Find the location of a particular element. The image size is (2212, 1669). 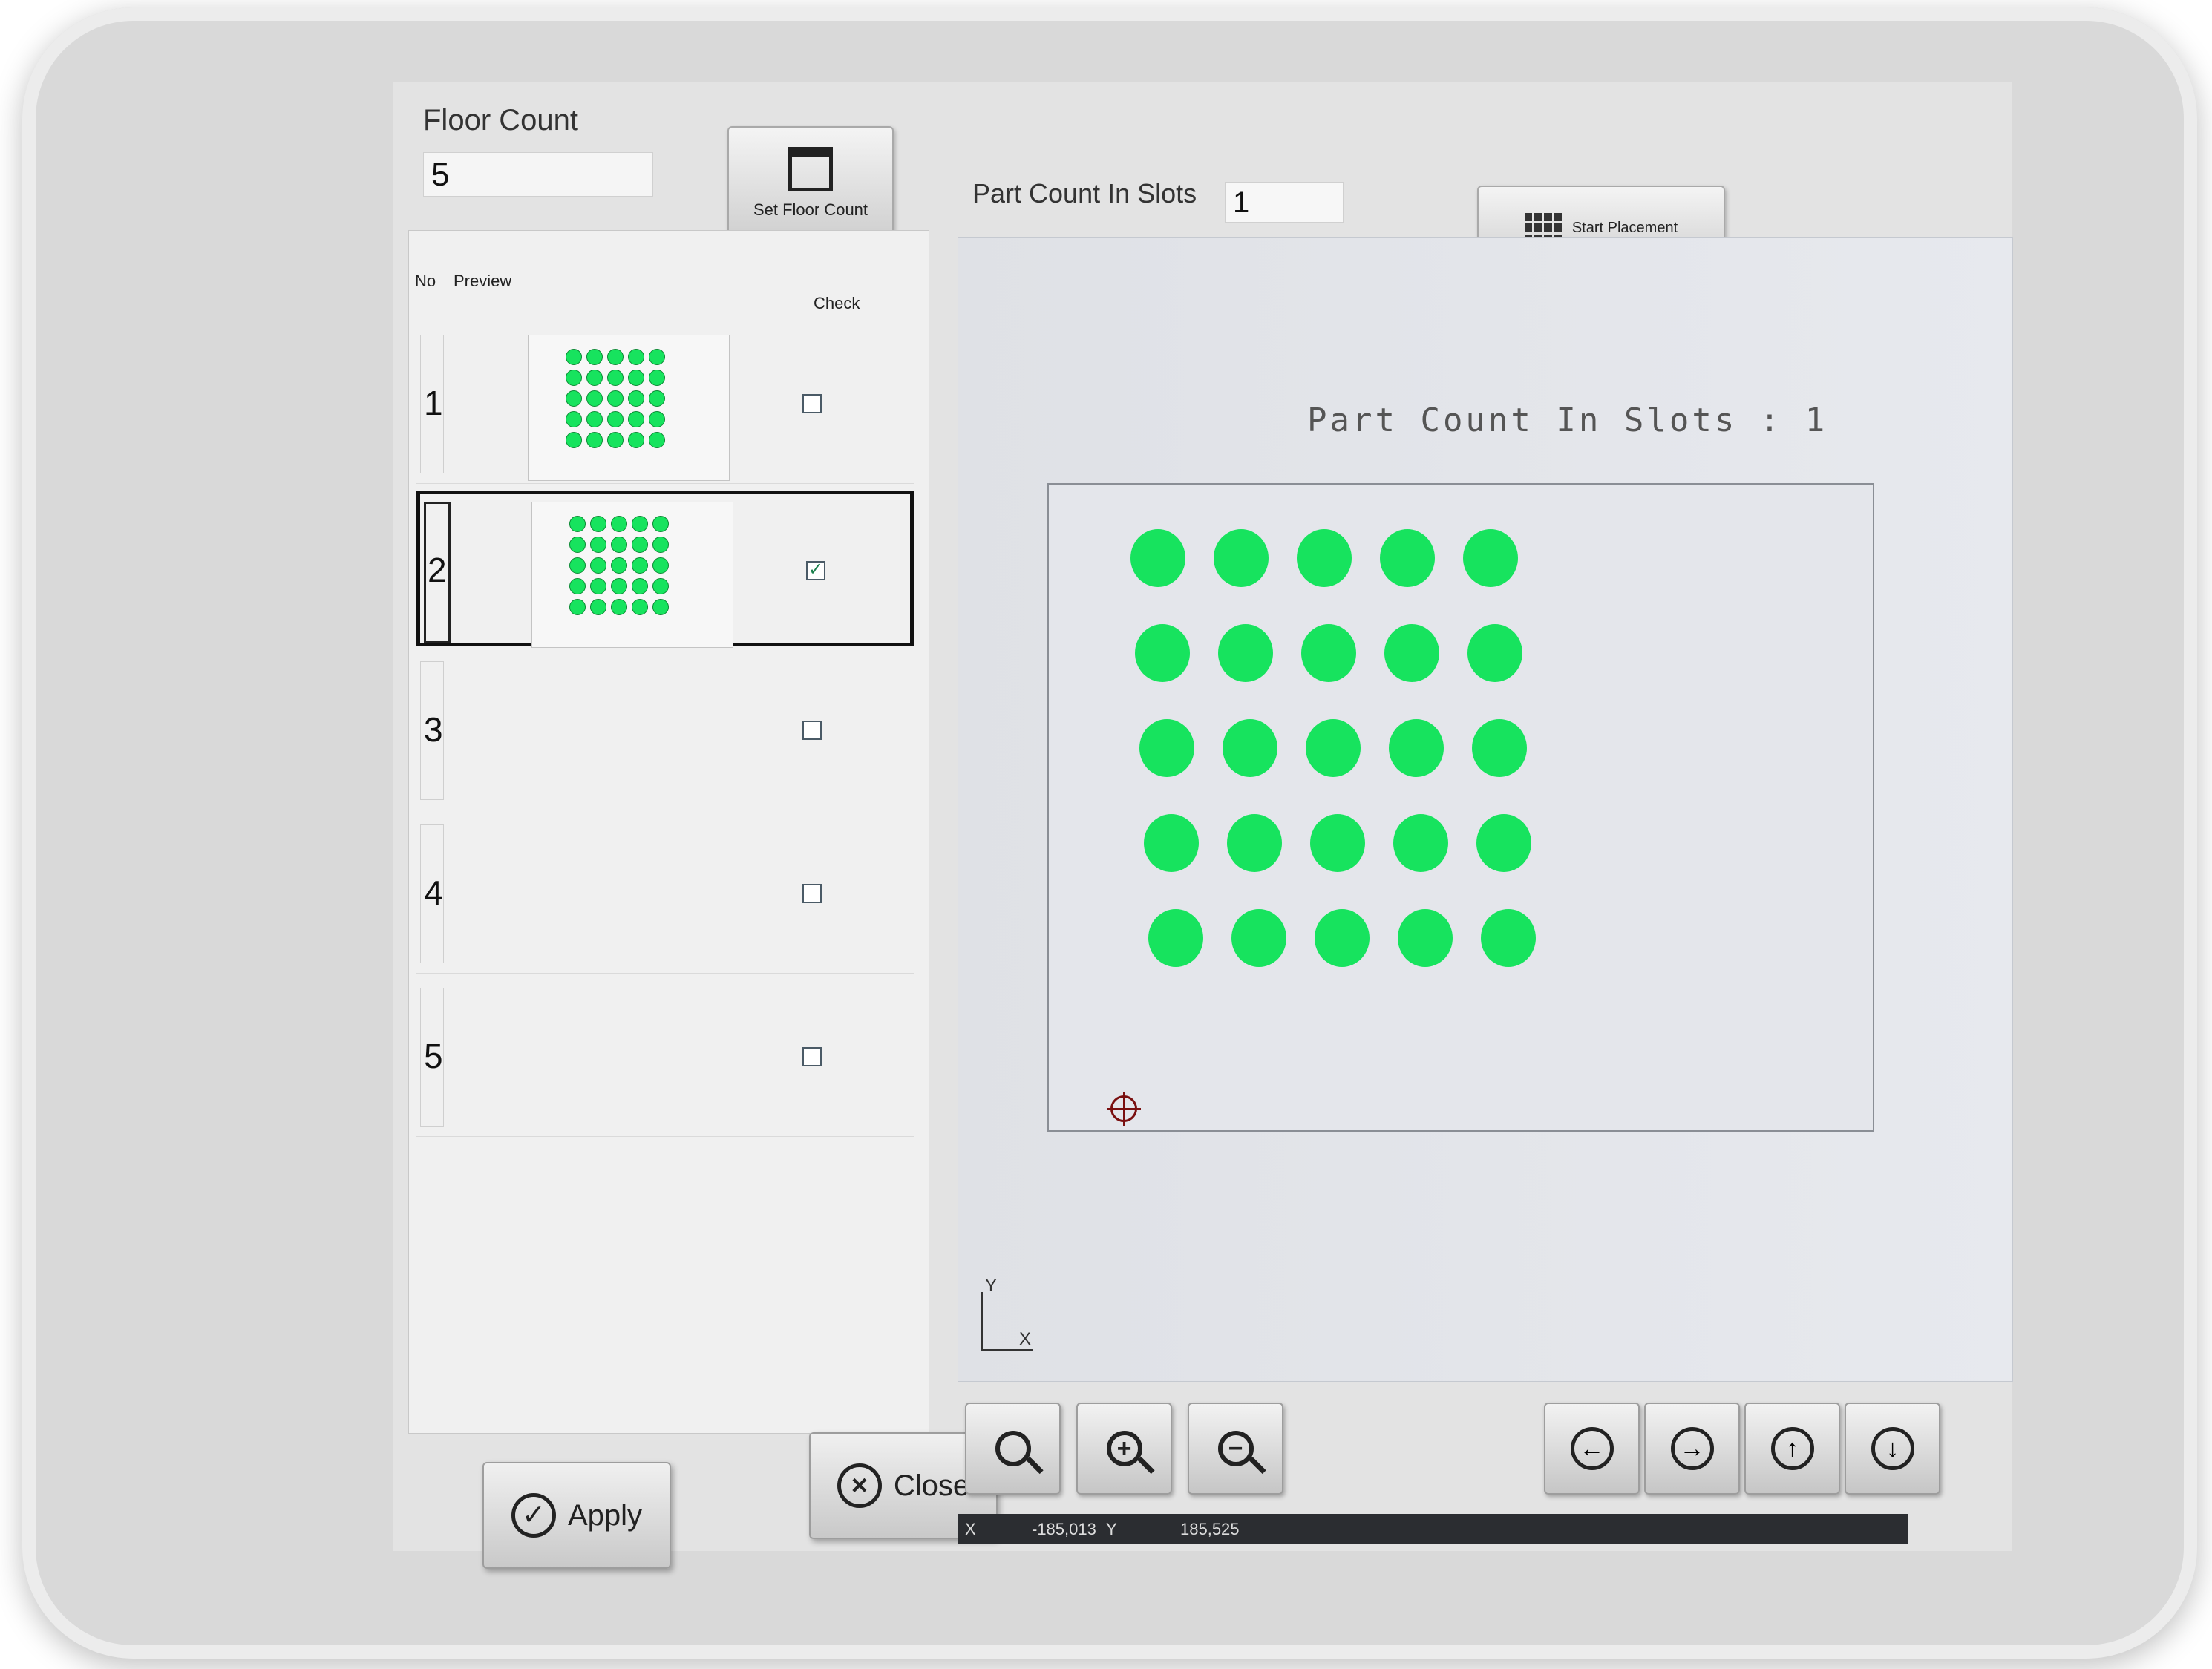

search-icon is located at coordinates (1013, 1449).